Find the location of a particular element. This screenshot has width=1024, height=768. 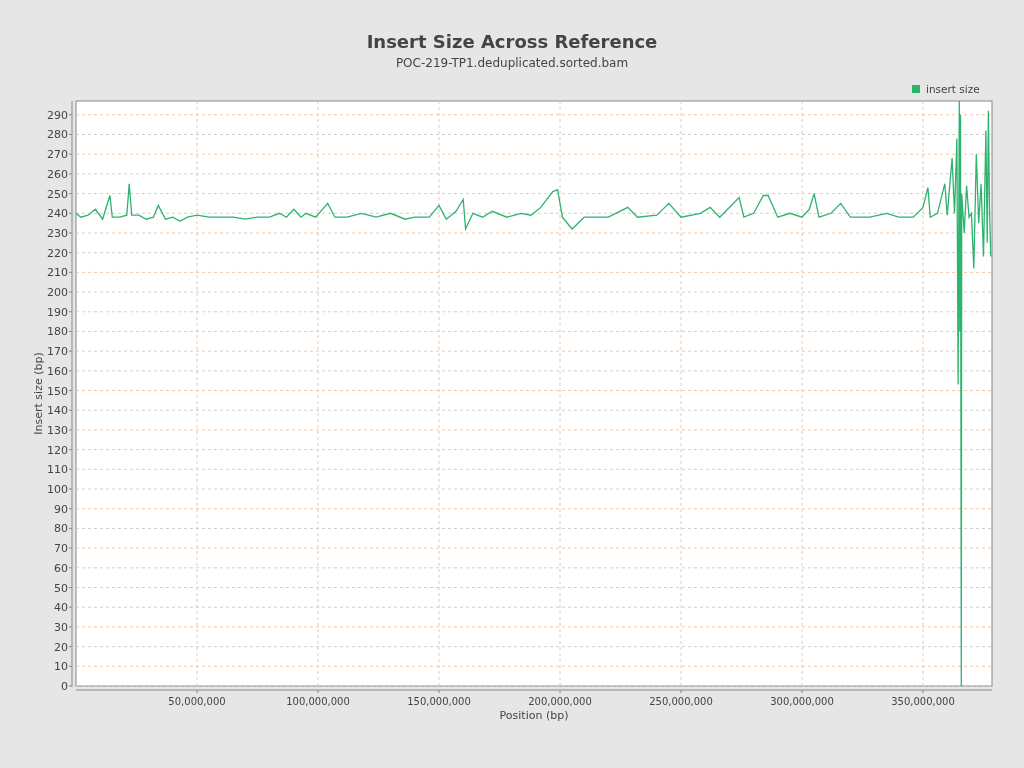

x-tick-label: 300,000,000 is located at coordinates (802, 701).